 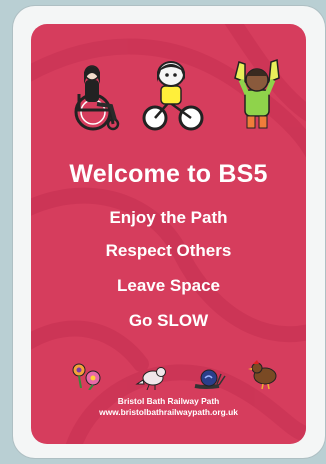 I want to click on figures-row, so click(x=177, y=94).